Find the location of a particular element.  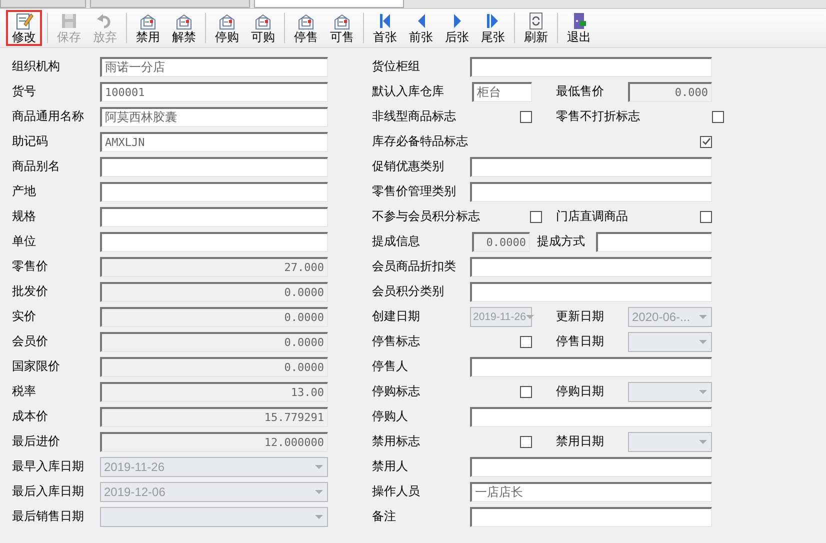

field-label: 税率 is located at coordinates (24, 391).